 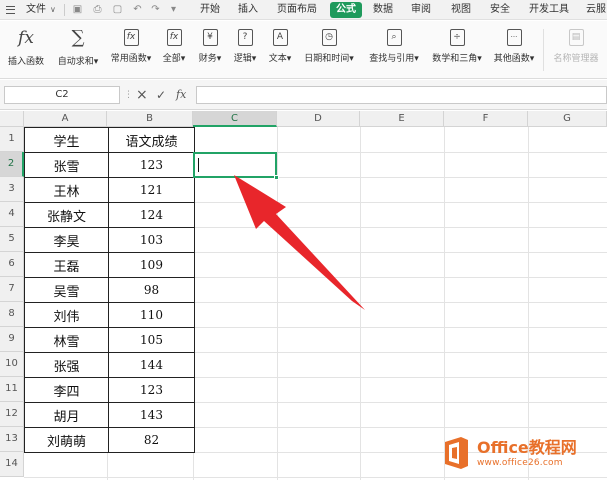 I want to click on watermark: Office教程网 www.office26.com, so click(x=524, y=457).